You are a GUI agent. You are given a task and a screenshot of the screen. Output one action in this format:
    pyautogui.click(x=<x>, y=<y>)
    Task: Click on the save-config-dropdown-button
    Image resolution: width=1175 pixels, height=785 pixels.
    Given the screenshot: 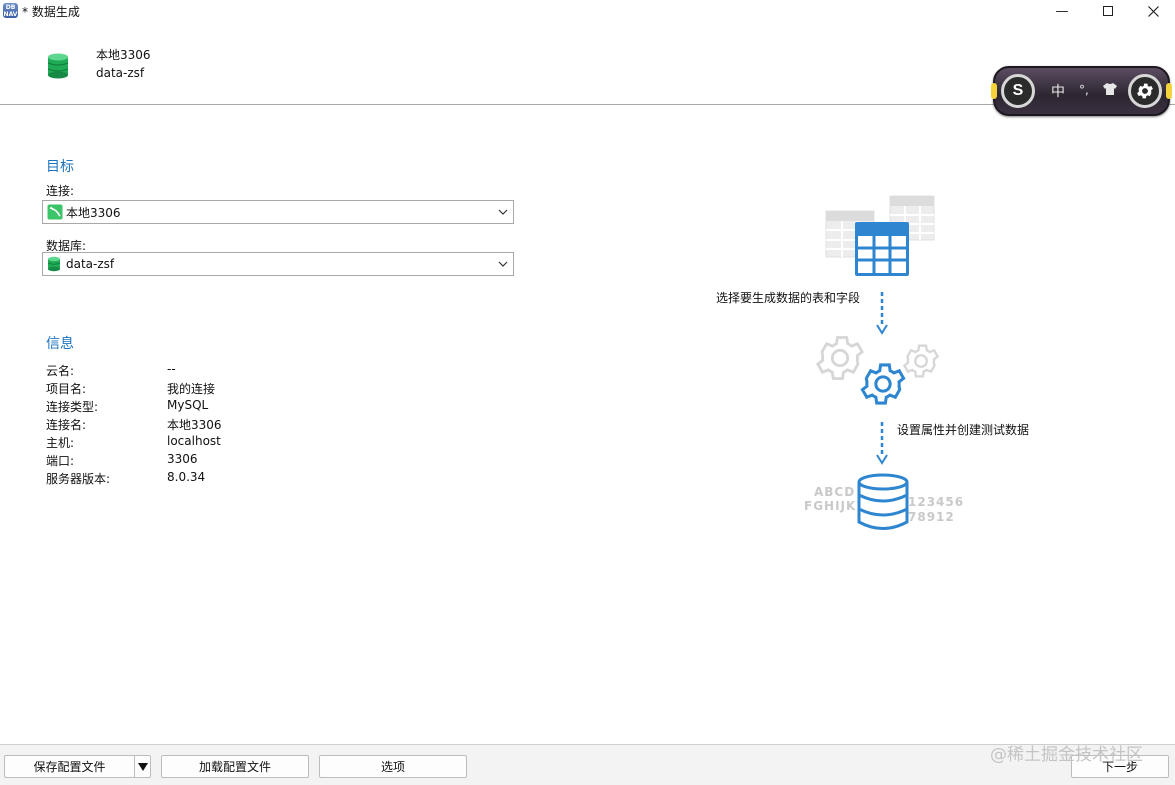 What is the action you would take?
    pyautogui.click(x=142, y=766)
    